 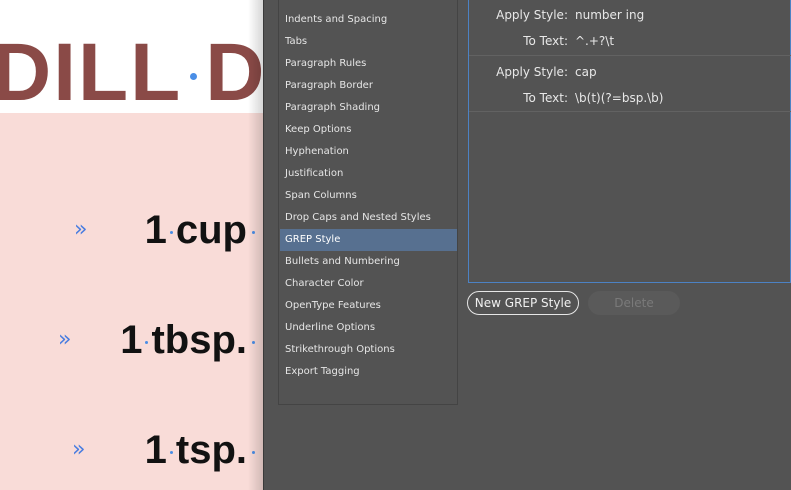 I want to click on heading-word: DILL, so click(x=91, y=72).